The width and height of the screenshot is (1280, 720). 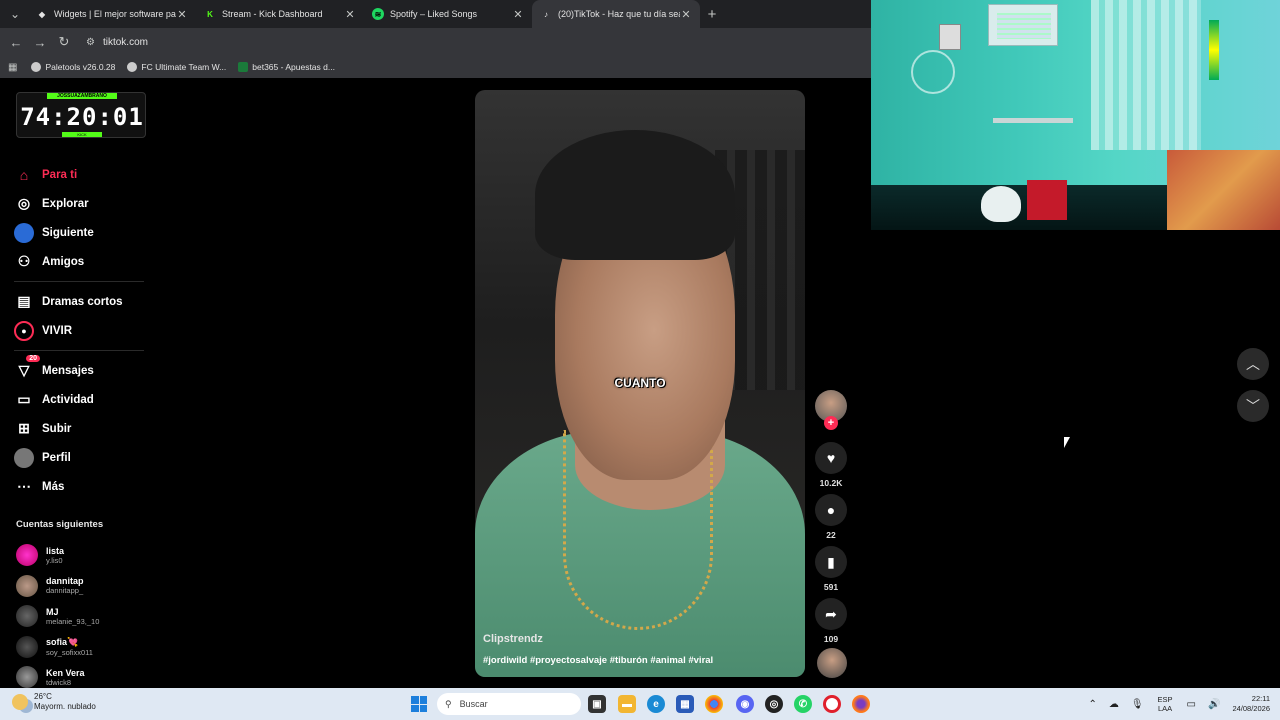 What do you see at coordinates (43, 696) in the screenshot?
I see `temperature: 26°C` at bounding box center [43, 696].